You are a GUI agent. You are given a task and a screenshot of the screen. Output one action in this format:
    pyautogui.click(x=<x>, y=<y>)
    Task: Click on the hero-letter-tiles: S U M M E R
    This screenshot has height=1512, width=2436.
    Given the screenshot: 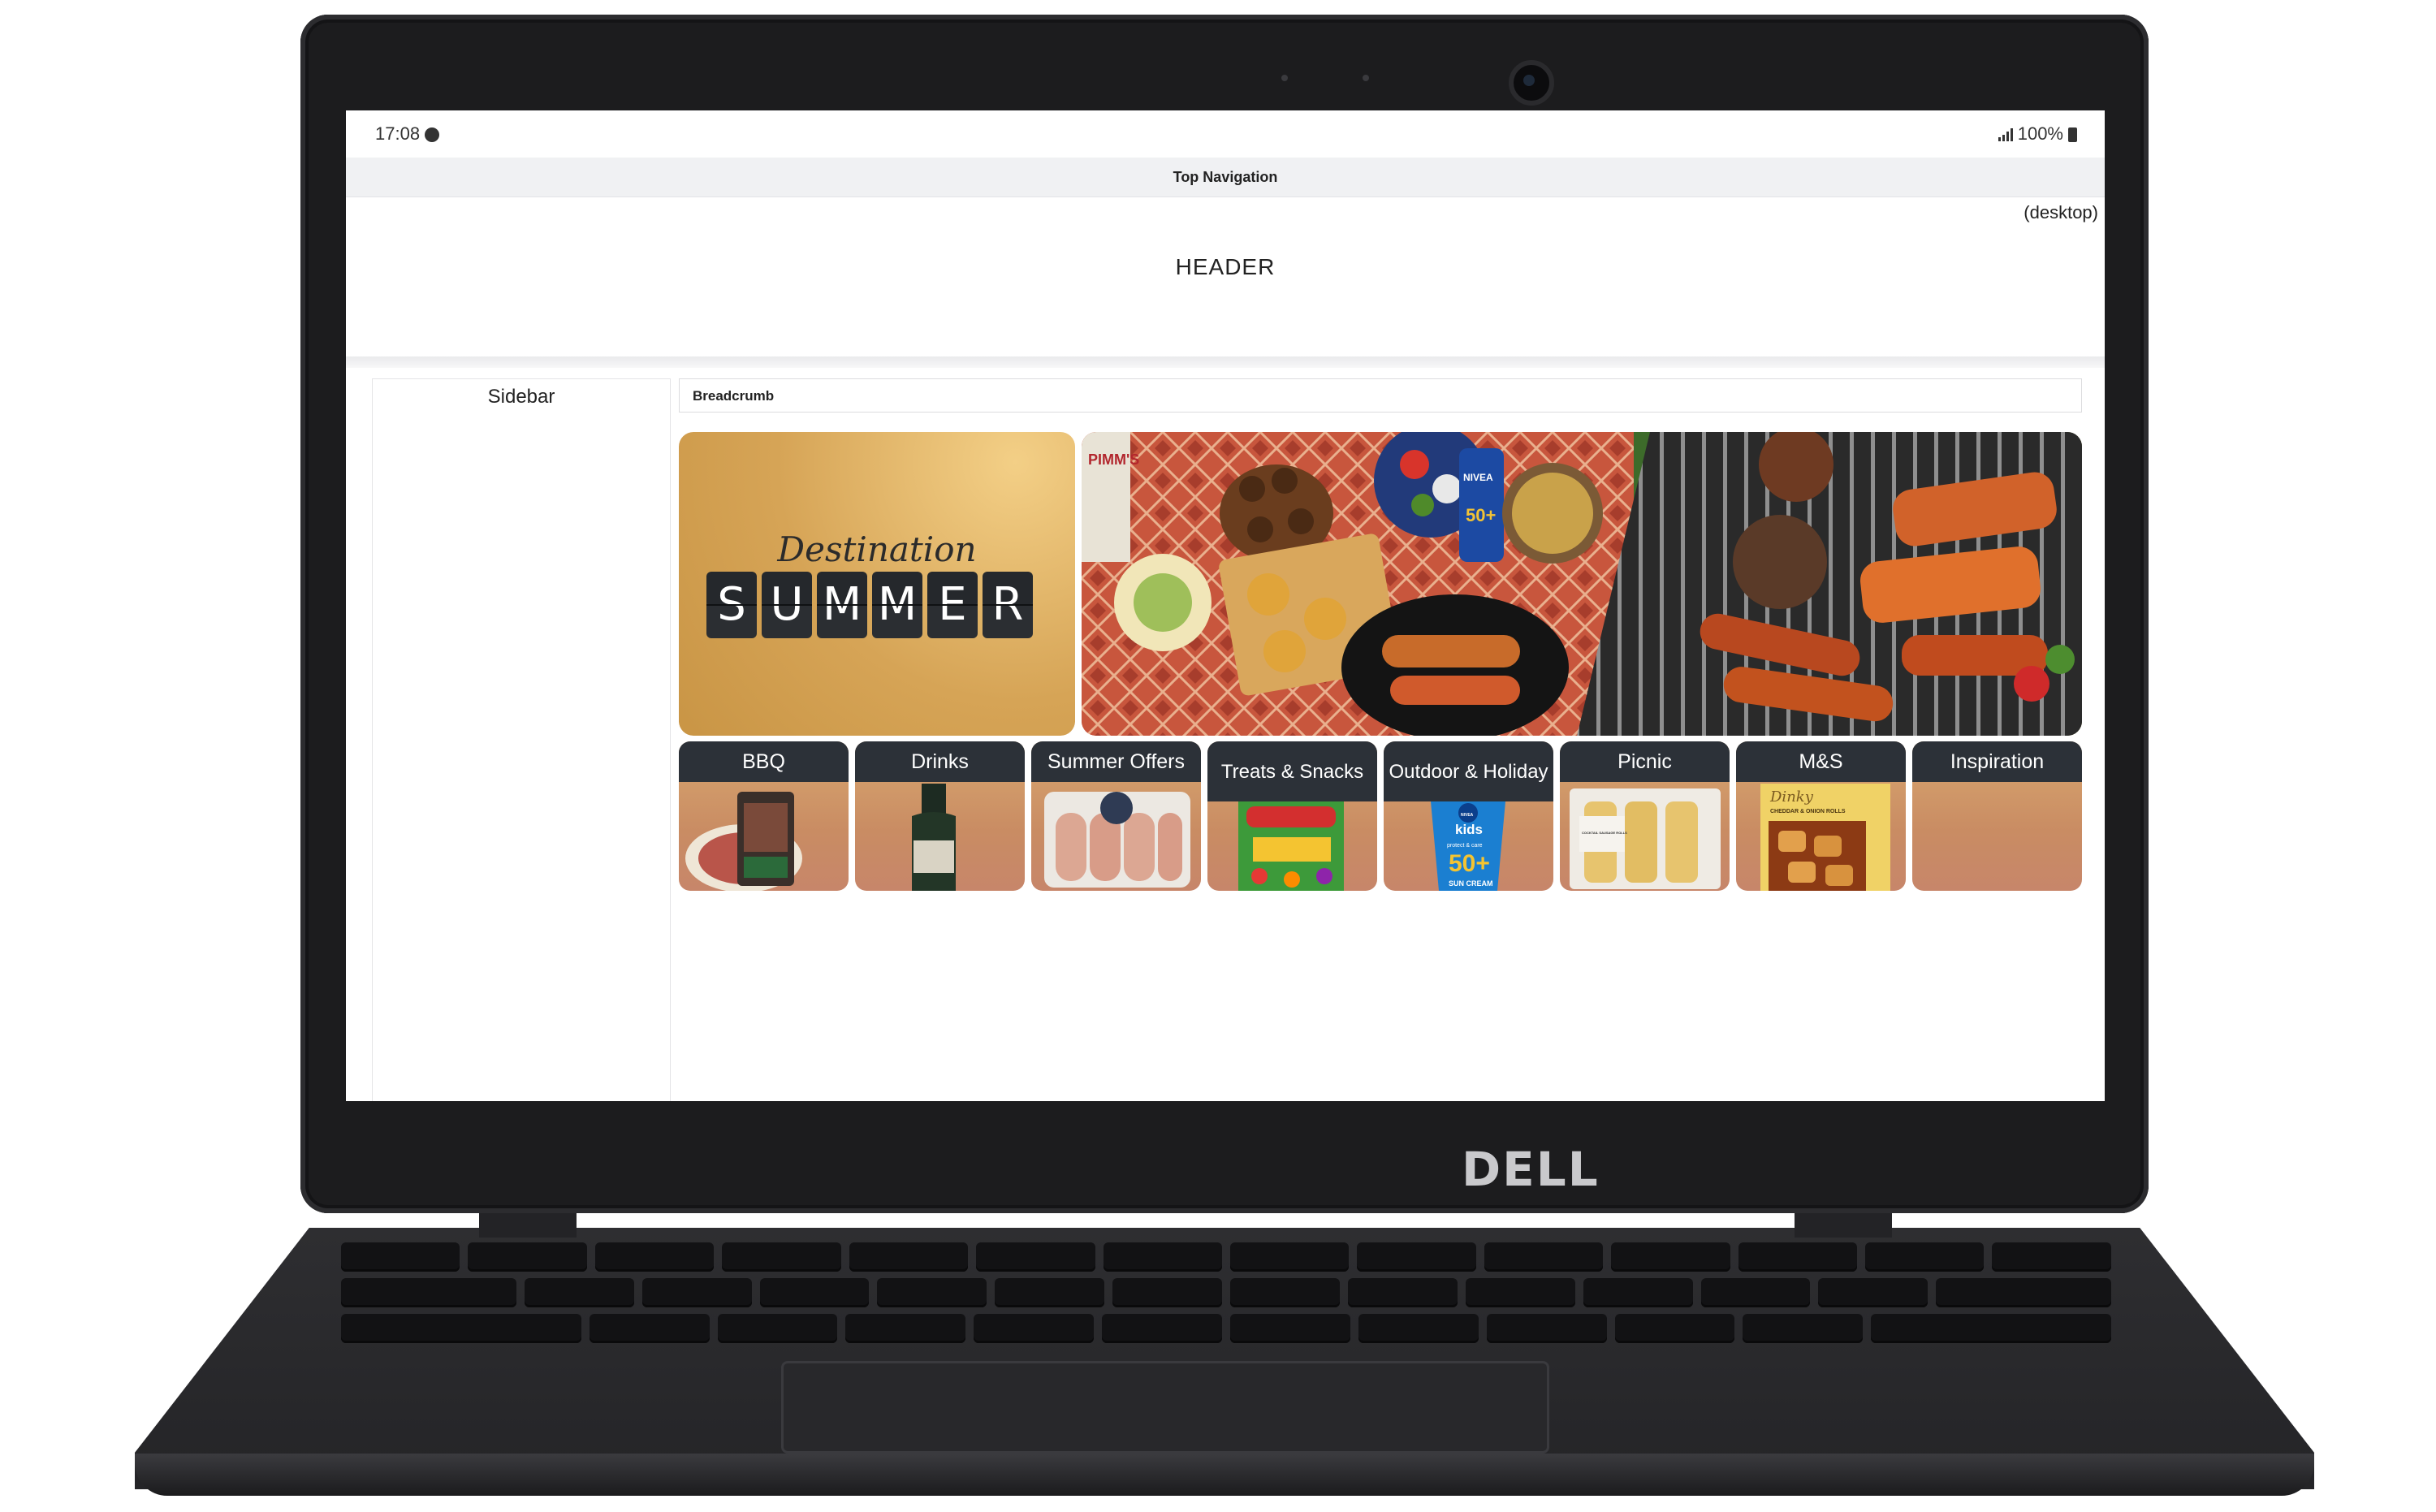 What is the action you would take?
    pyautogui.click(x=870, y=605)
    